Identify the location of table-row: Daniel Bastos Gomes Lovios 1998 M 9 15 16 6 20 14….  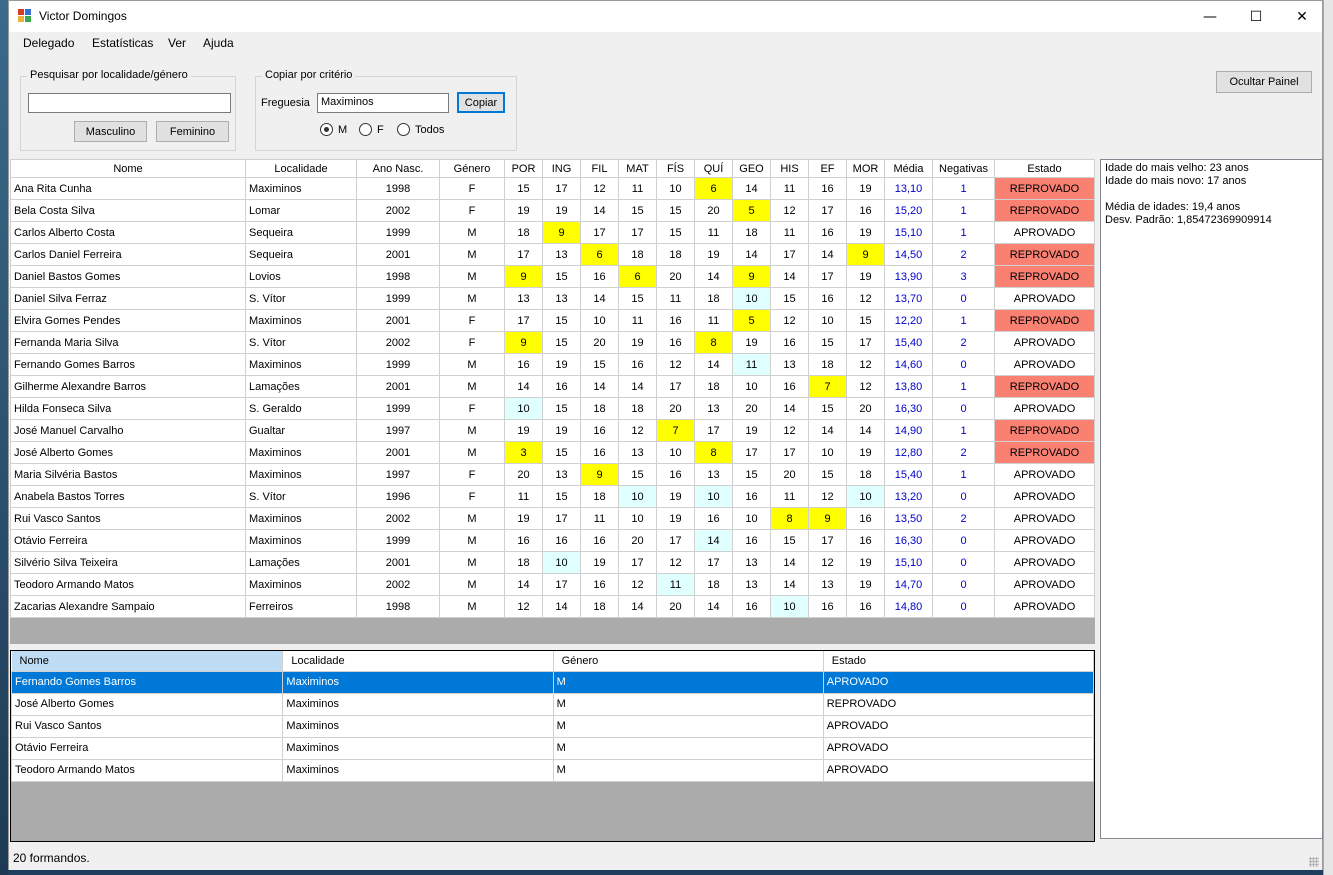
(552, 276).